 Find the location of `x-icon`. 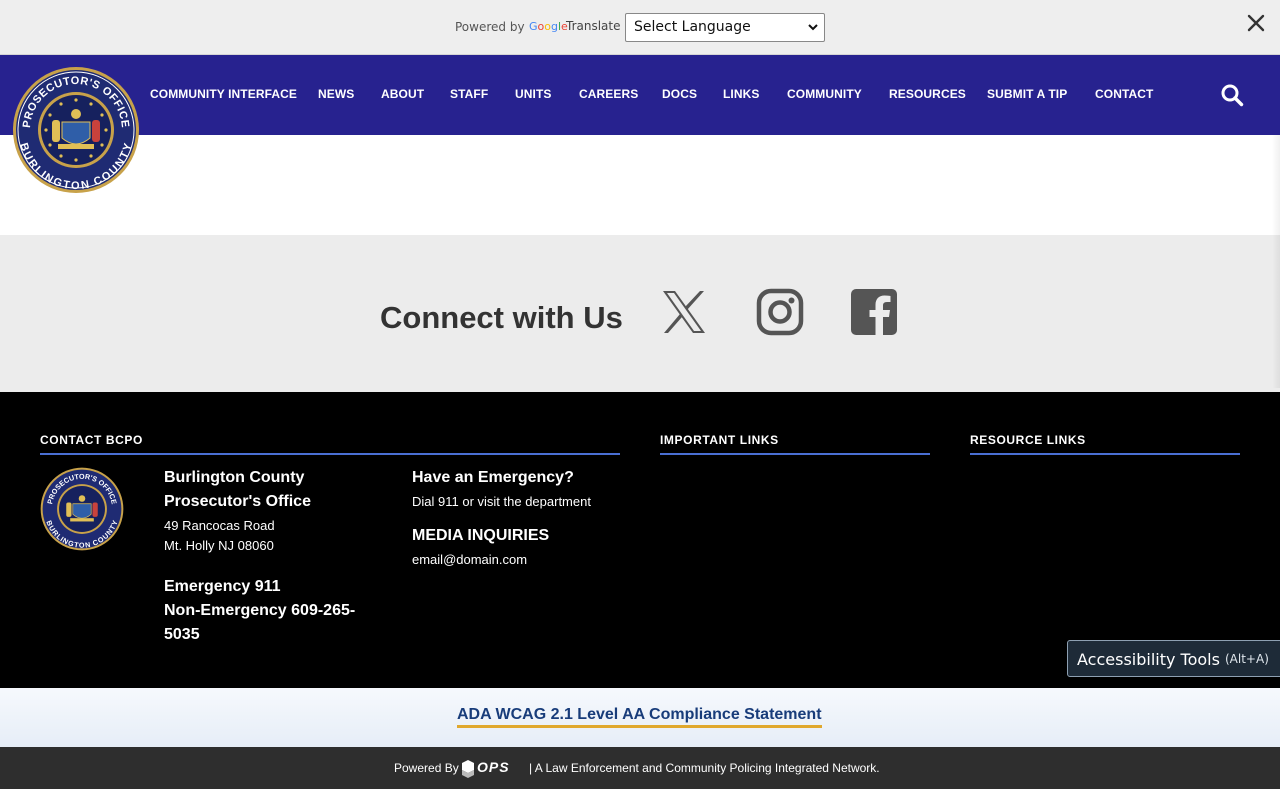

x-icon is located at coordinates (684, 312).